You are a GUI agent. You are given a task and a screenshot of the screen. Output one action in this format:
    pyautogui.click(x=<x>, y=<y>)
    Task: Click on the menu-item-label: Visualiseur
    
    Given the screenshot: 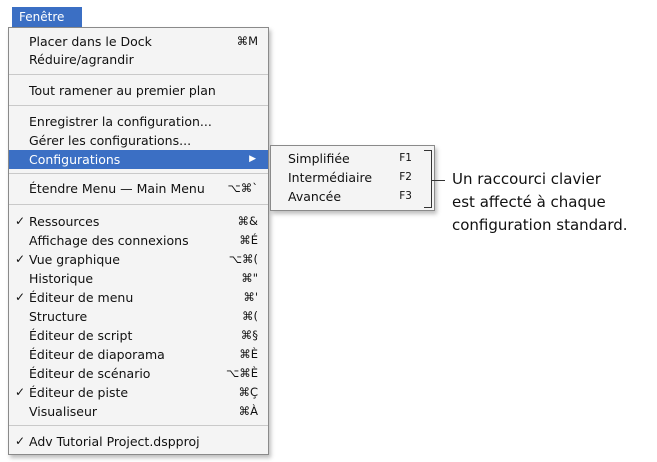 What is the action you would take?
    pyautogui.click(x=63, y=411)
    